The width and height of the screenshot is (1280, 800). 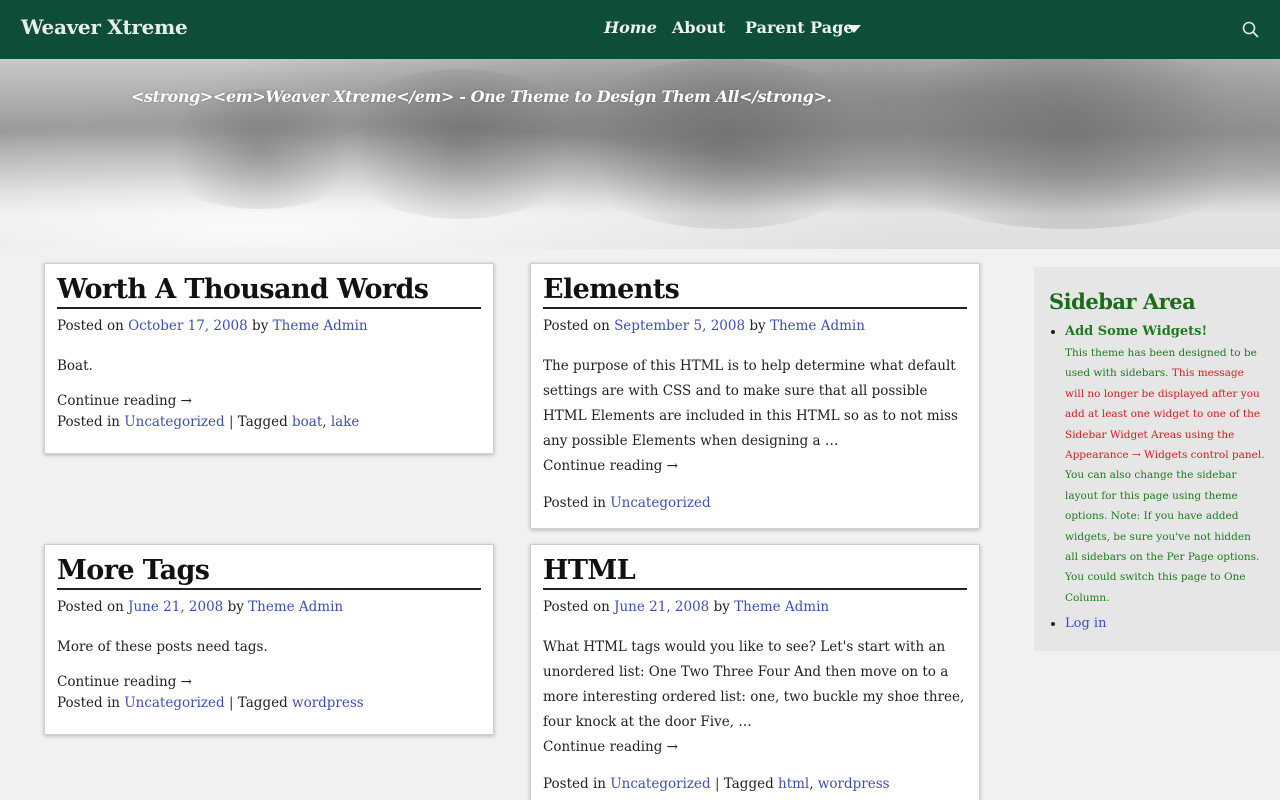 What do you see at coordinates (188, 326) in the screenshot?
I see `post-date-link: October 17, 2008` at bounding box center [188, 326].